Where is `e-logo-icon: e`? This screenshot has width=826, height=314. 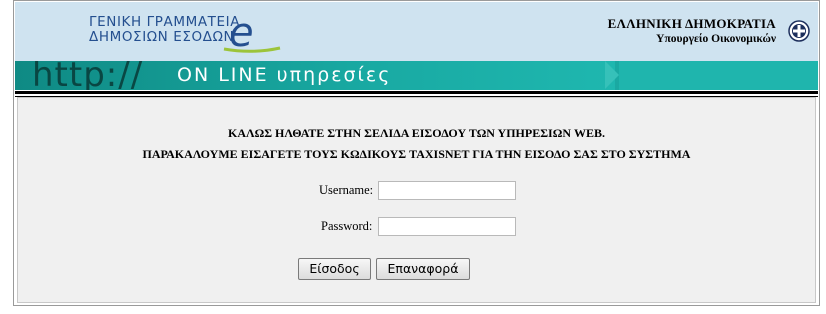
e-logo-icon: e is located at coordinates (252, 34).